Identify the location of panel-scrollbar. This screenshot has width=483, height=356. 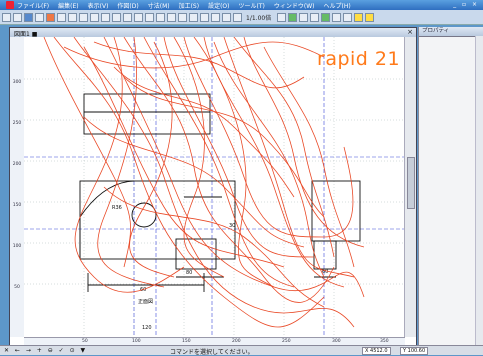
(479, 190).